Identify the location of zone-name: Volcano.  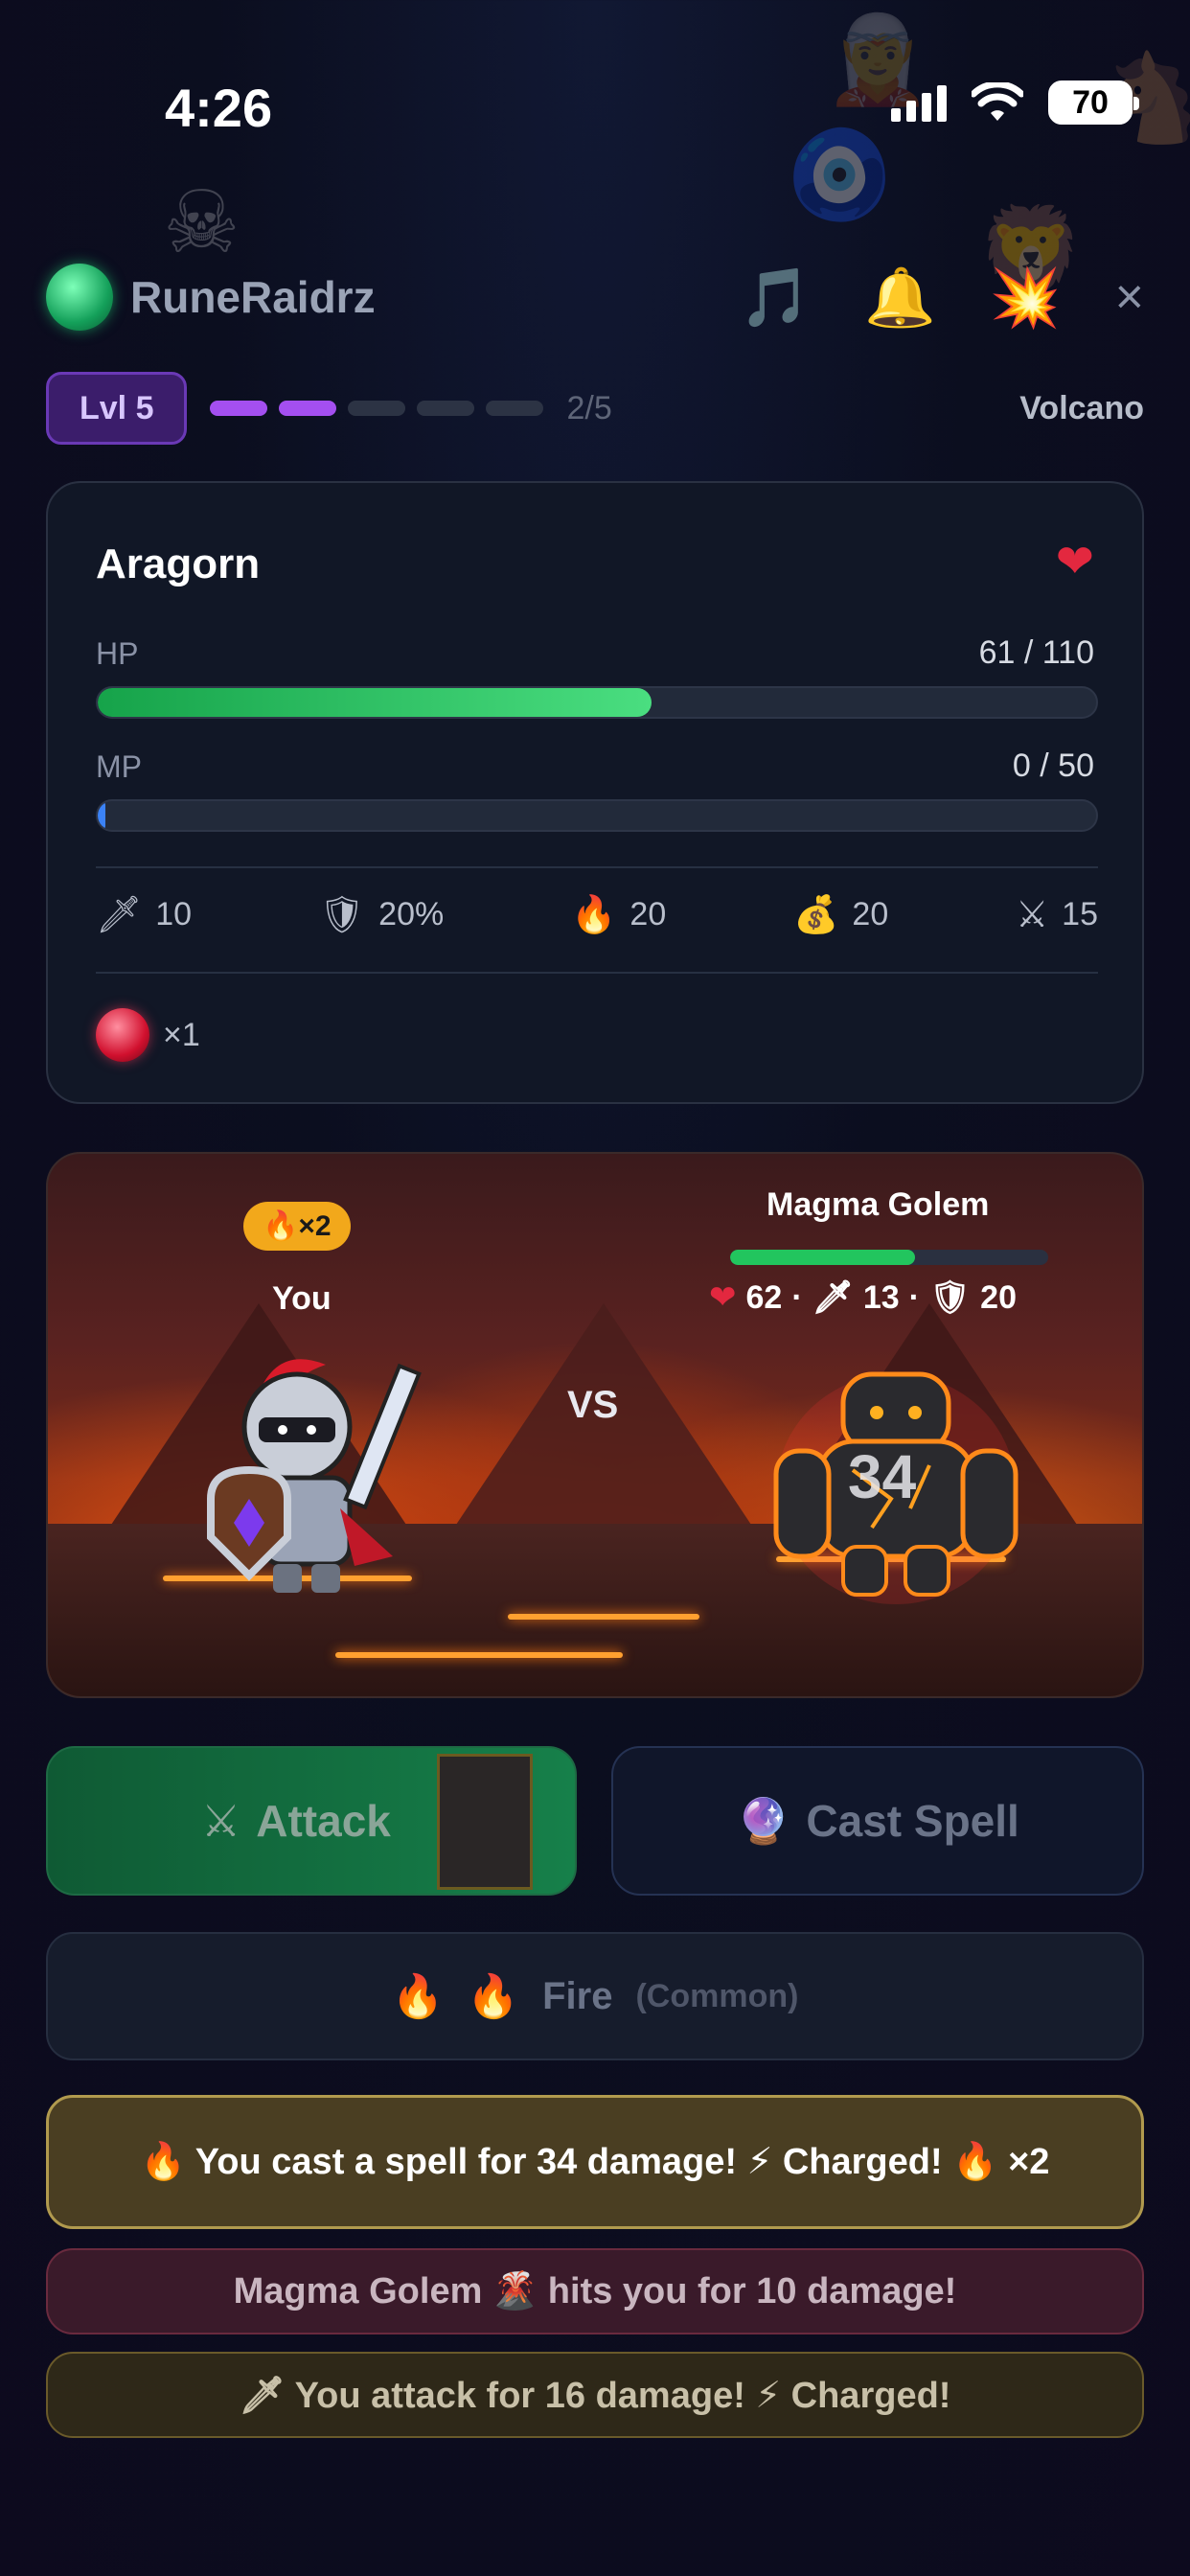
(1081, 407).